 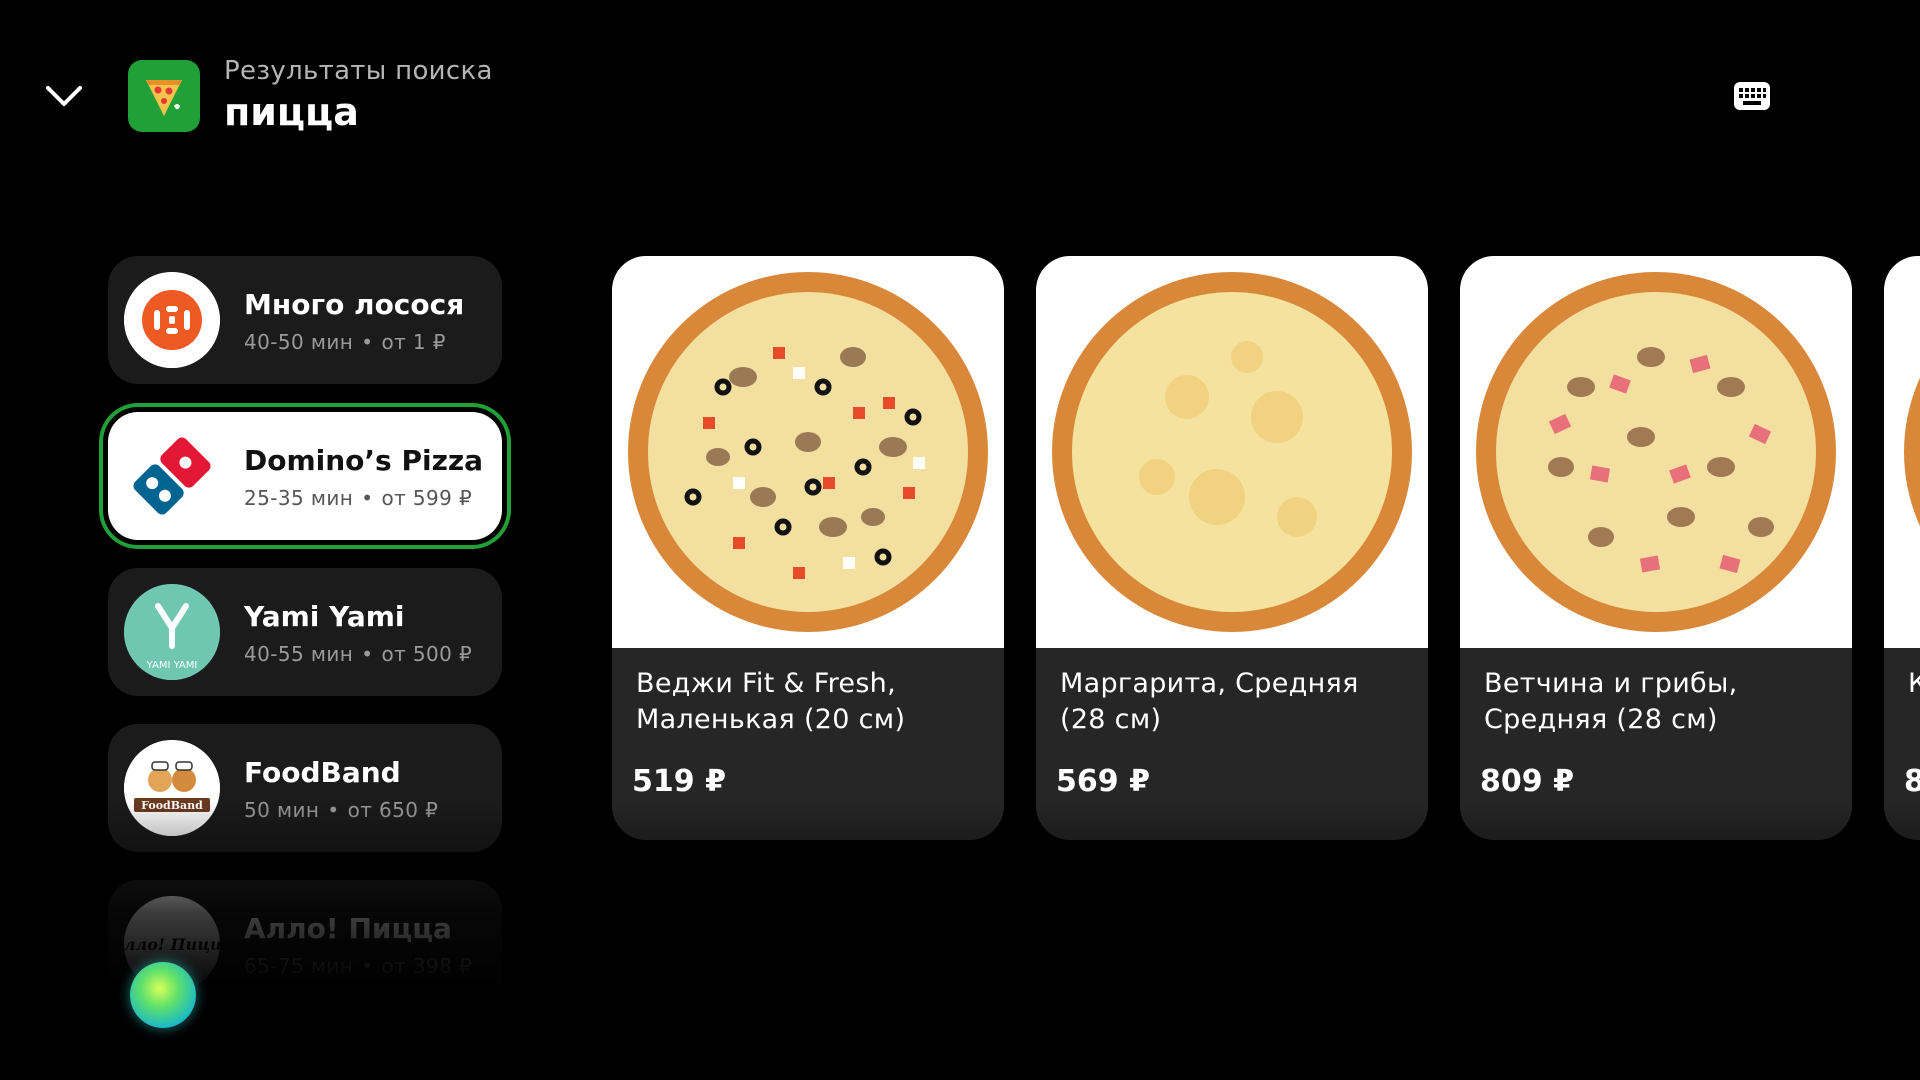 I want to click on pizza-image-ham-mushrooms, so click(x=1656, y=452).